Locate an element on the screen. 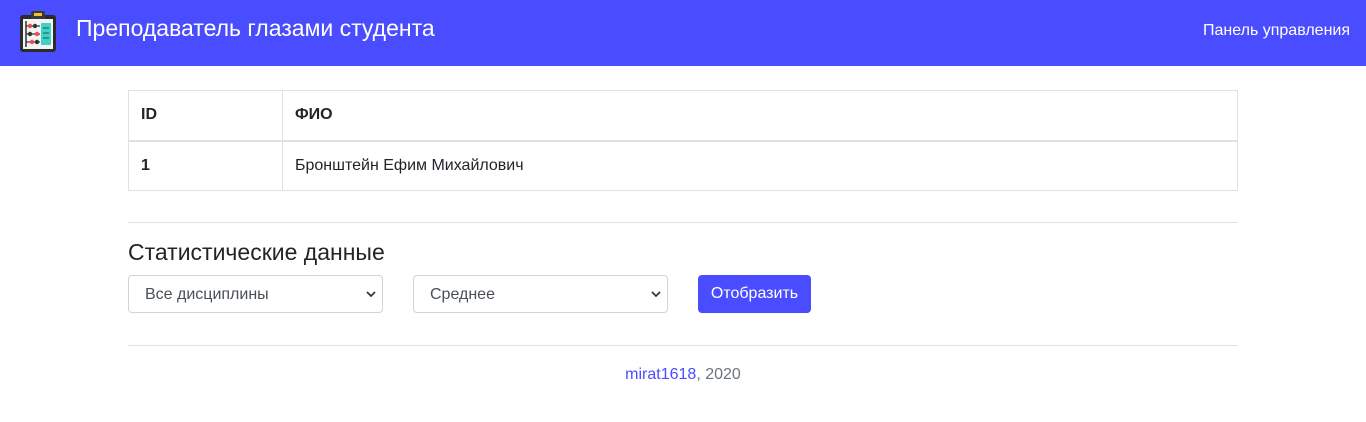 This screenshot has width=1366, height=422. table-header-row: ID ФИО is located at coordinates (683, 116).